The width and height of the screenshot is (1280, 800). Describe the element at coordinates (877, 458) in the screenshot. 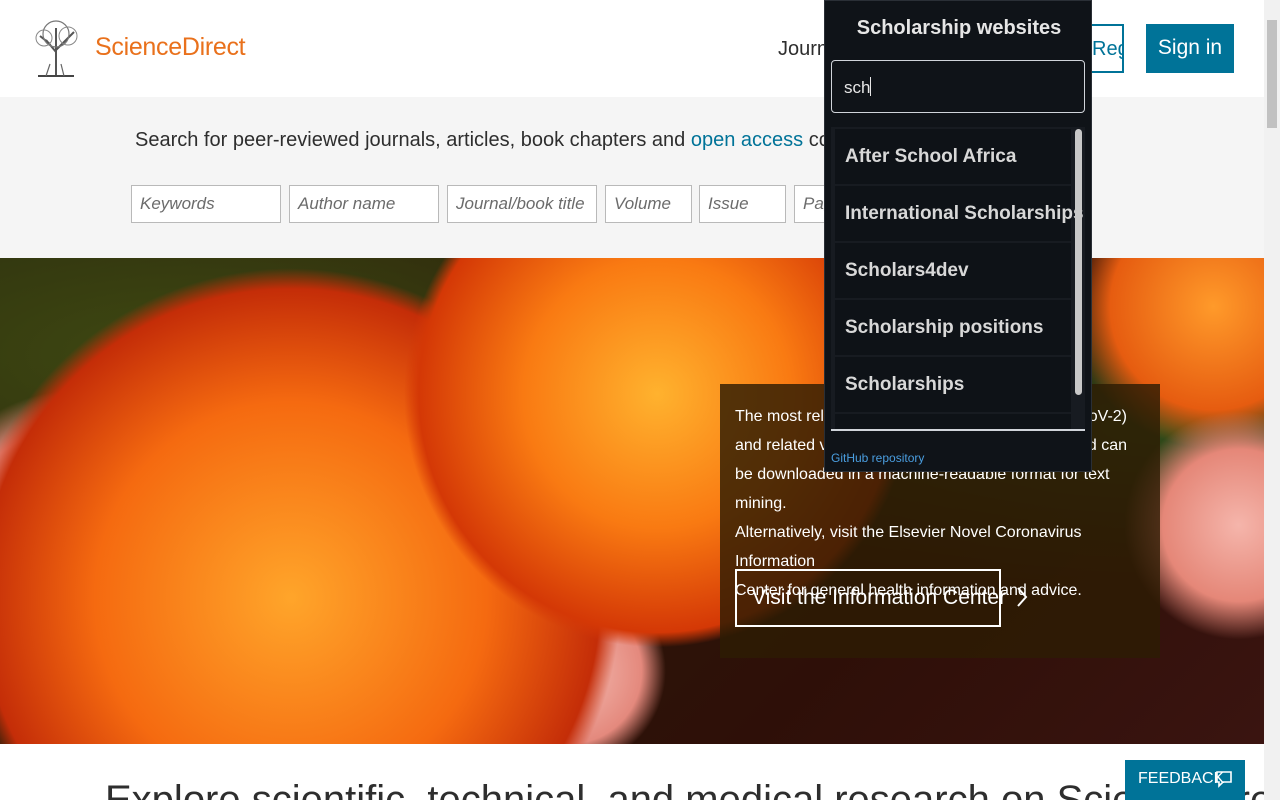

I see `github-repository-link: GitHub repository` at that location.